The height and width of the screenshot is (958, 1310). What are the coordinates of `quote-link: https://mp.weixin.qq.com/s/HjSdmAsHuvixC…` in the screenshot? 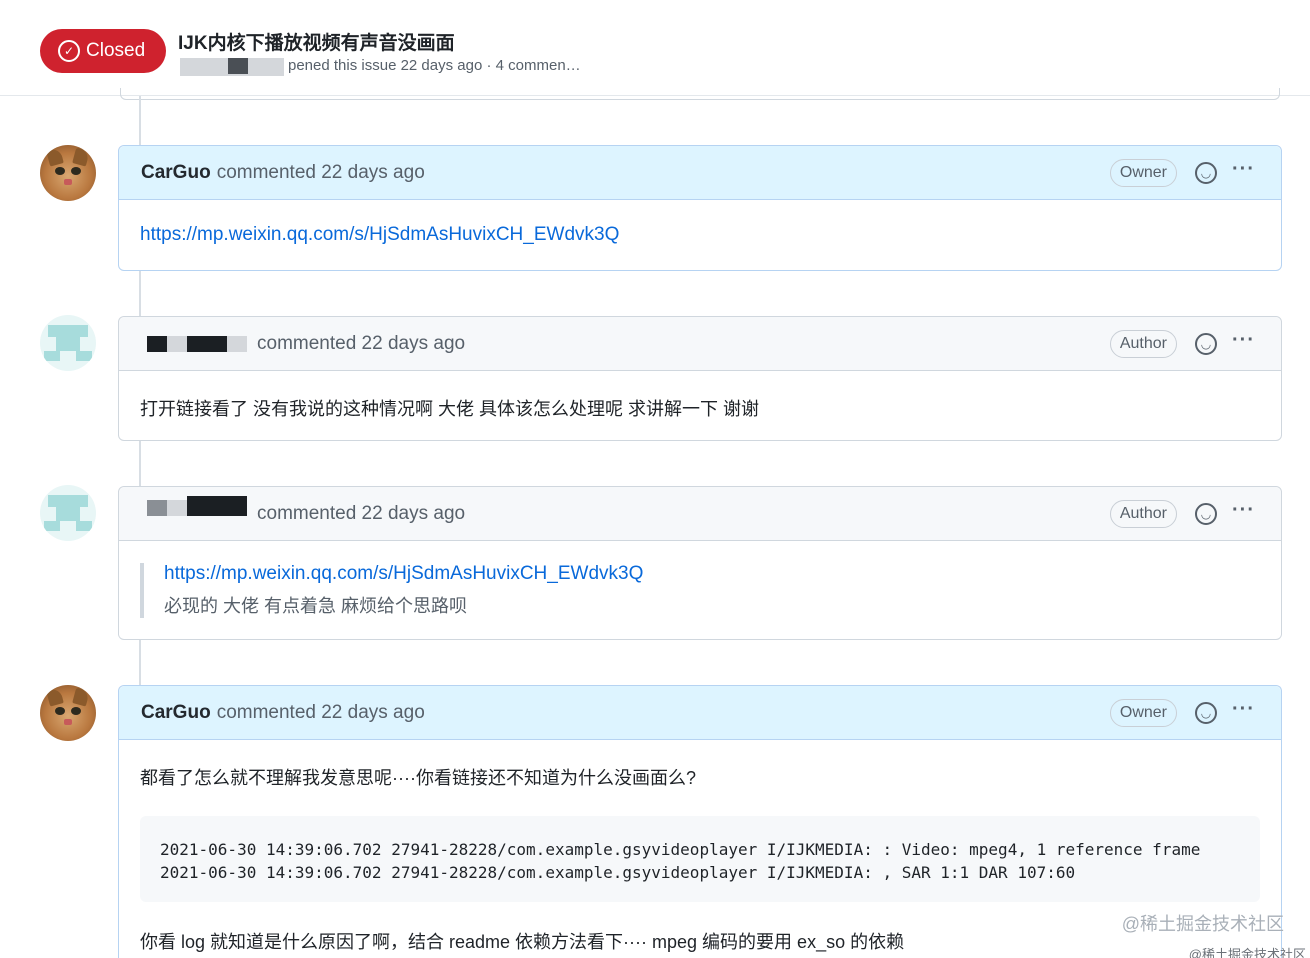 It's located at (712, 574).